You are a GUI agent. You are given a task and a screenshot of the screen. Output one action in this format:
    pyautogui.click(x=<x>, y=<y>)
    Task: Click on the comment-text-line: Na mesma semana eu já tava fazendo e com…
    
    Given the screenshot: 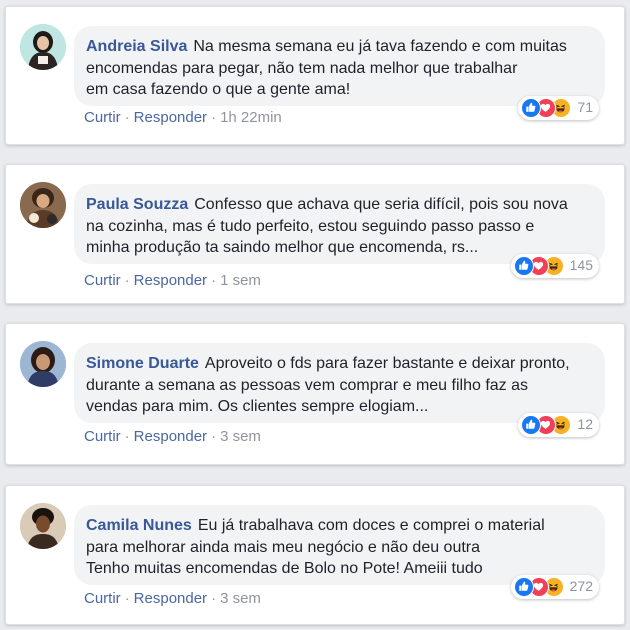 What is the action you would take?
    pyautogui.click(x=380, y=46)
    